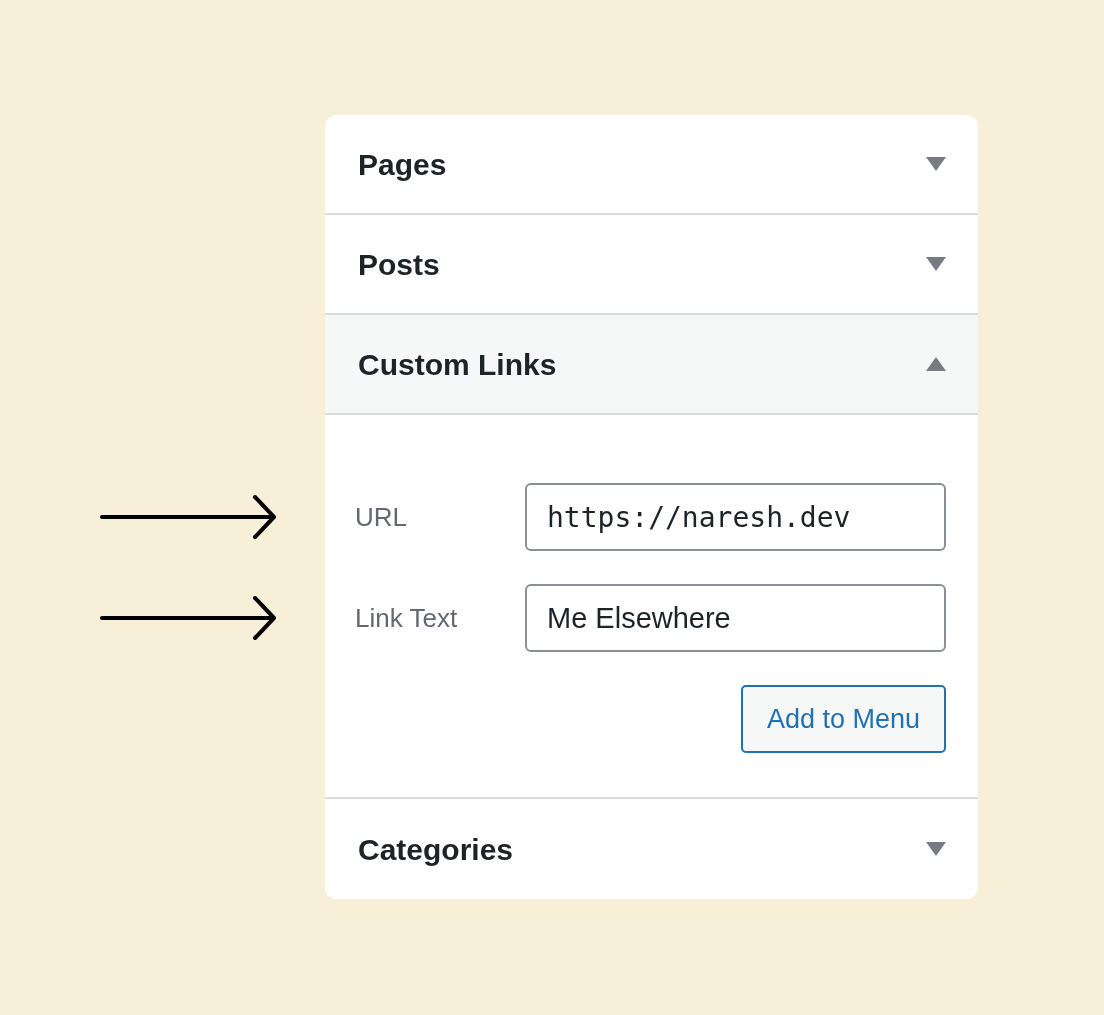  Describe the element at coordinates (402, 164) in the screenshot. I see `section-title: Pages` at that location.